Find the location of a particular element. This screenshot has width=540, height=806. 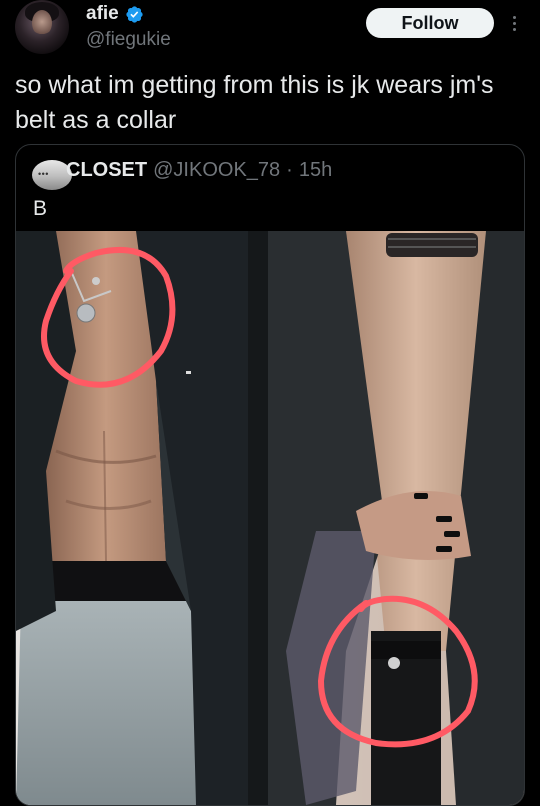

quoted-time: 15h is located at coordinates (315, 170).